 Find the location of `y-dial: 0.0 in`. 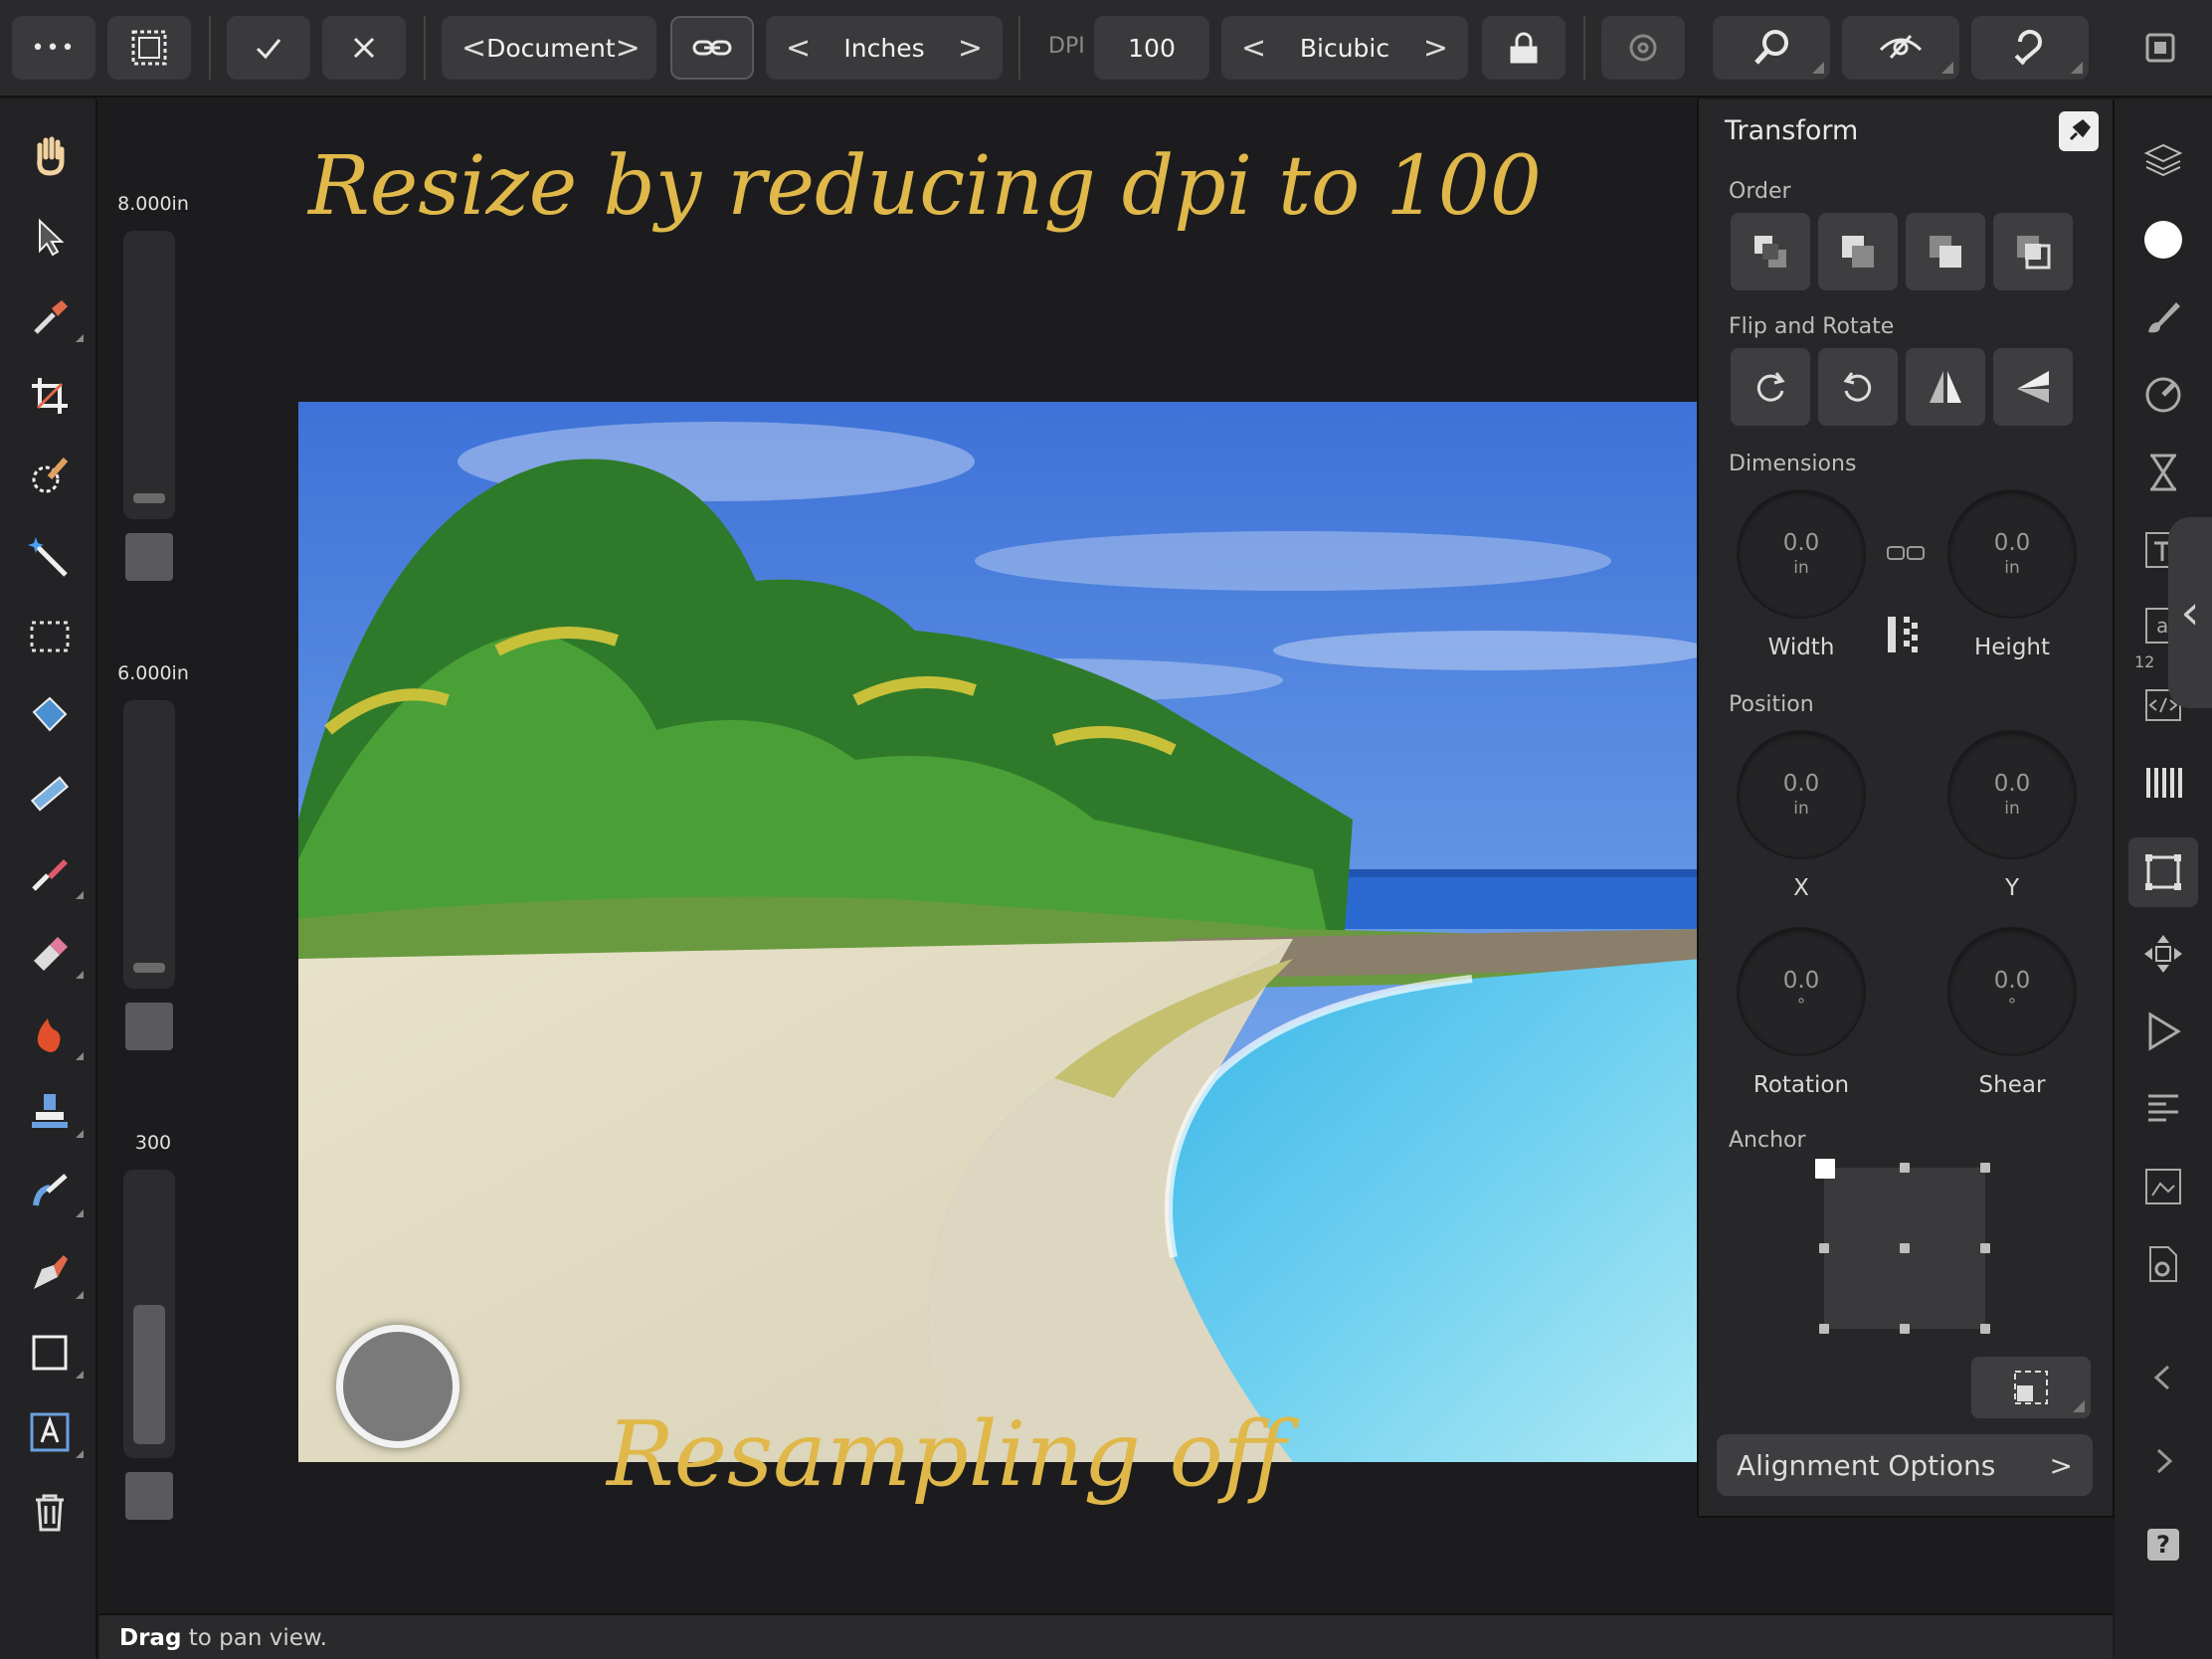

y-dial: 0.0 in is located at coordinates (2012, 794).